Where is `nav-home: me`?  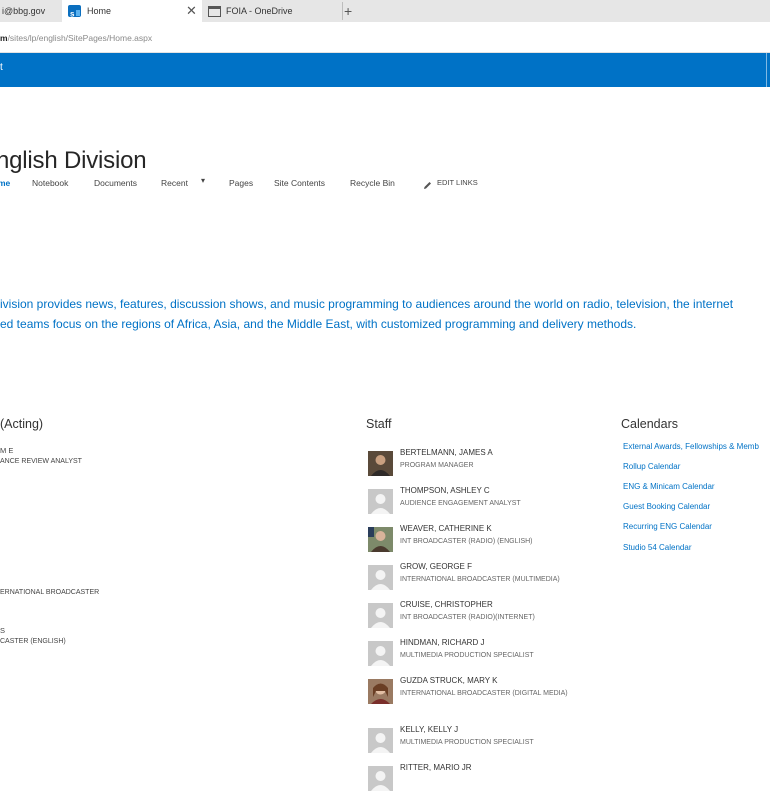
nav-home: me is located at coordinates (5, 183).